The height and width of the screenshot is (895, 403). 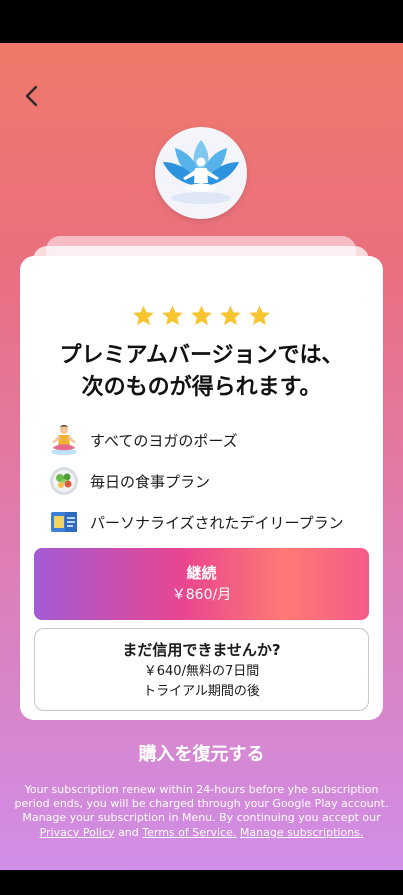 What do you see at coordinates (201, 584) in the screenshot?
I see `continue-subscribe-button: 継続 ￥860/月` at bounding box center [201, 584].